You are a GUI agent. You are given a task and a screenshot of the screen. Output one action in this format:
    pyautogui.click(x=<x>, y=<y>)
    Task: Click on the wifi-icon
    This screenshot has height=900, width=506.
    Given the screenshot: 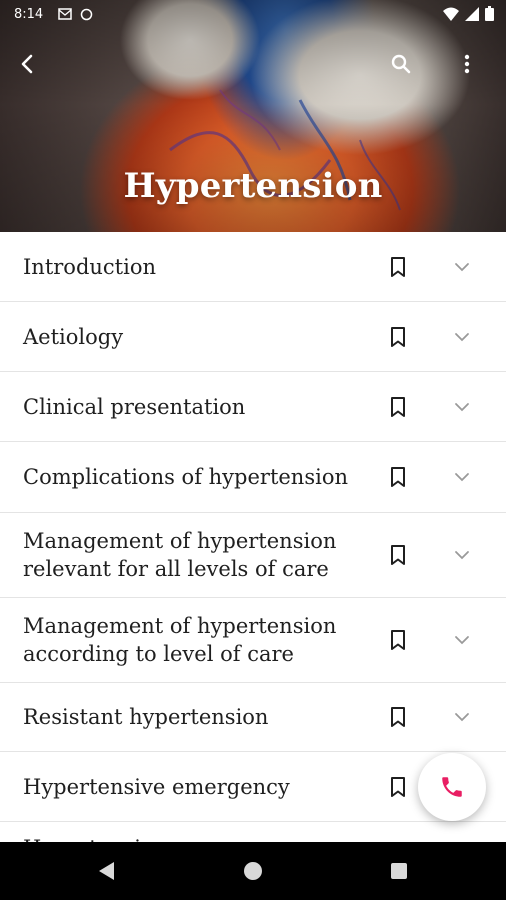 What is the action you would take?
    pyautogui.click(x=451, y=14)
    